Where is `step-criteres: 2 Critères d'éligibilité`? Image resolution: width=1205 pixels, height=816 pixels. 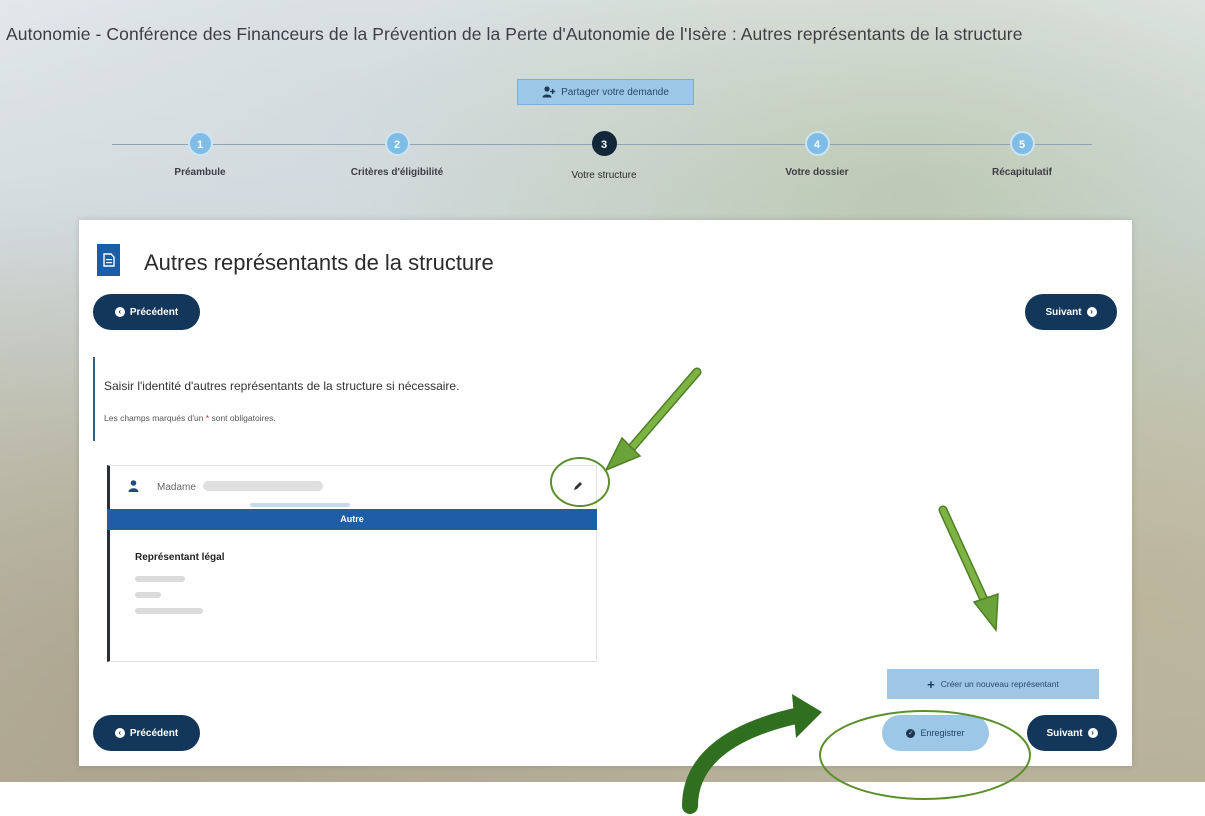
step-criteres: 2 Critères d'éligibilité is located at coordinates (397, 154).